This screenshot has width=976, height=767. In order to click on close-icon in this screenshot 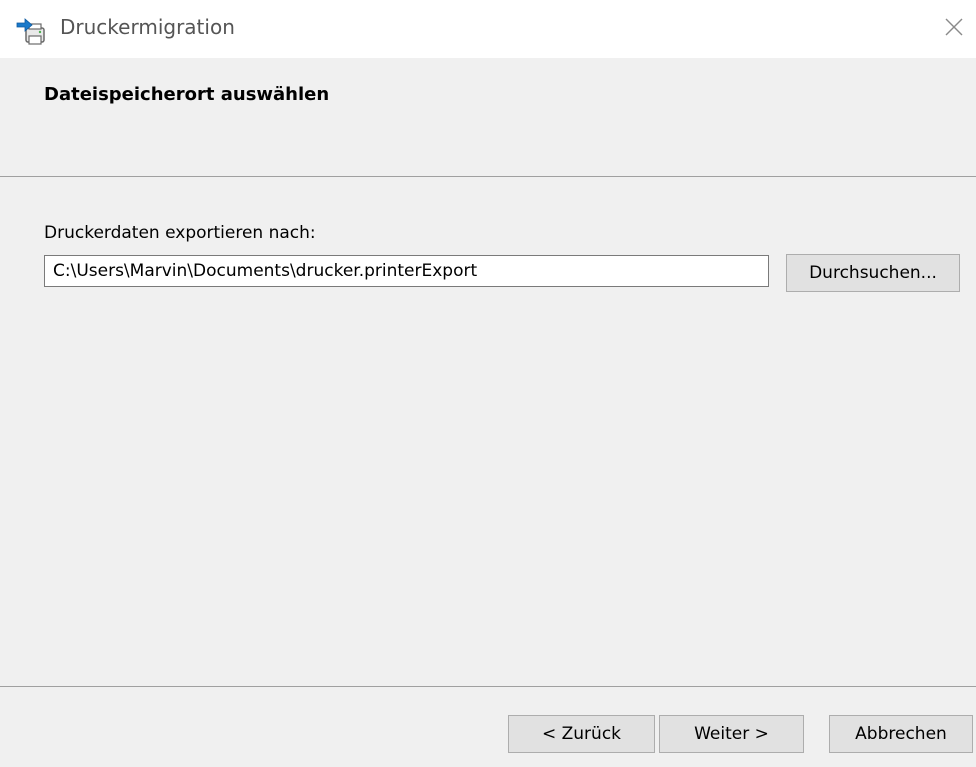, I will do `click(954, 29)`.